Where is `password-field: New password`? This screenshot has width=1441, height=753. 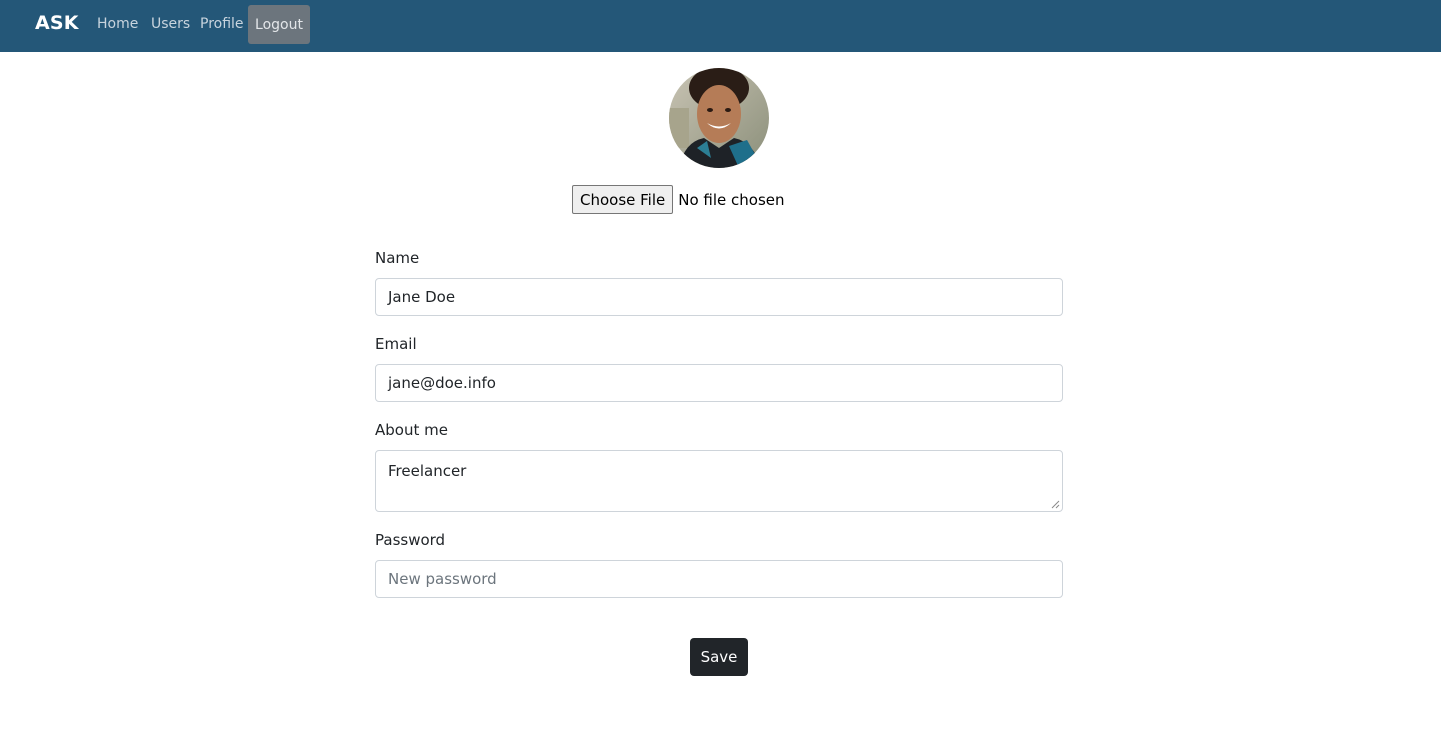 password-field: New password is located at coordinates (719, 579).